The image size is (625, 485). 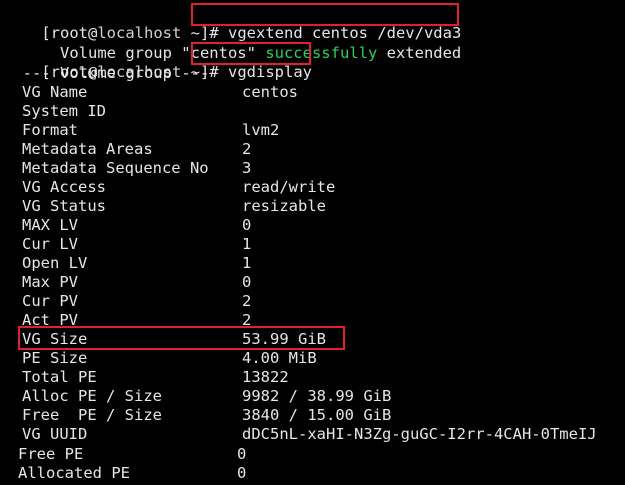 What do you see at coordinates (55, 358) in the screenshot?
I see `field-key: PE Size` at bounding box center [55, 358].